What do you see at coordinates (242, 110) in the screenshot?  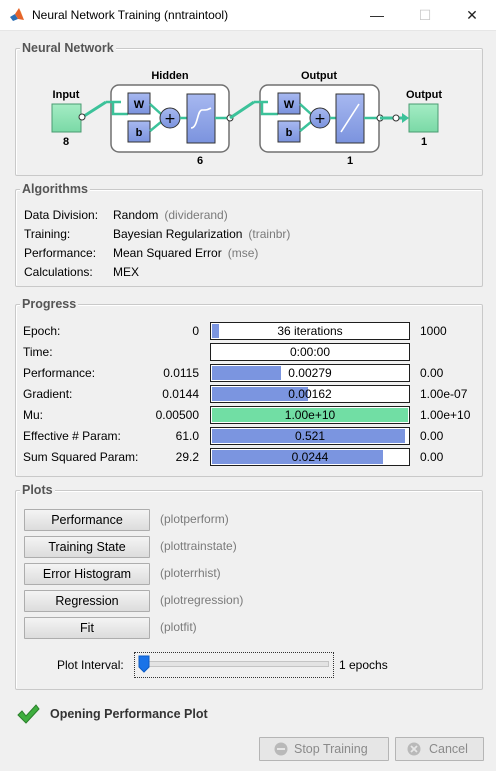 I see `connector-hidden-output` at bounding box center [242, 110].